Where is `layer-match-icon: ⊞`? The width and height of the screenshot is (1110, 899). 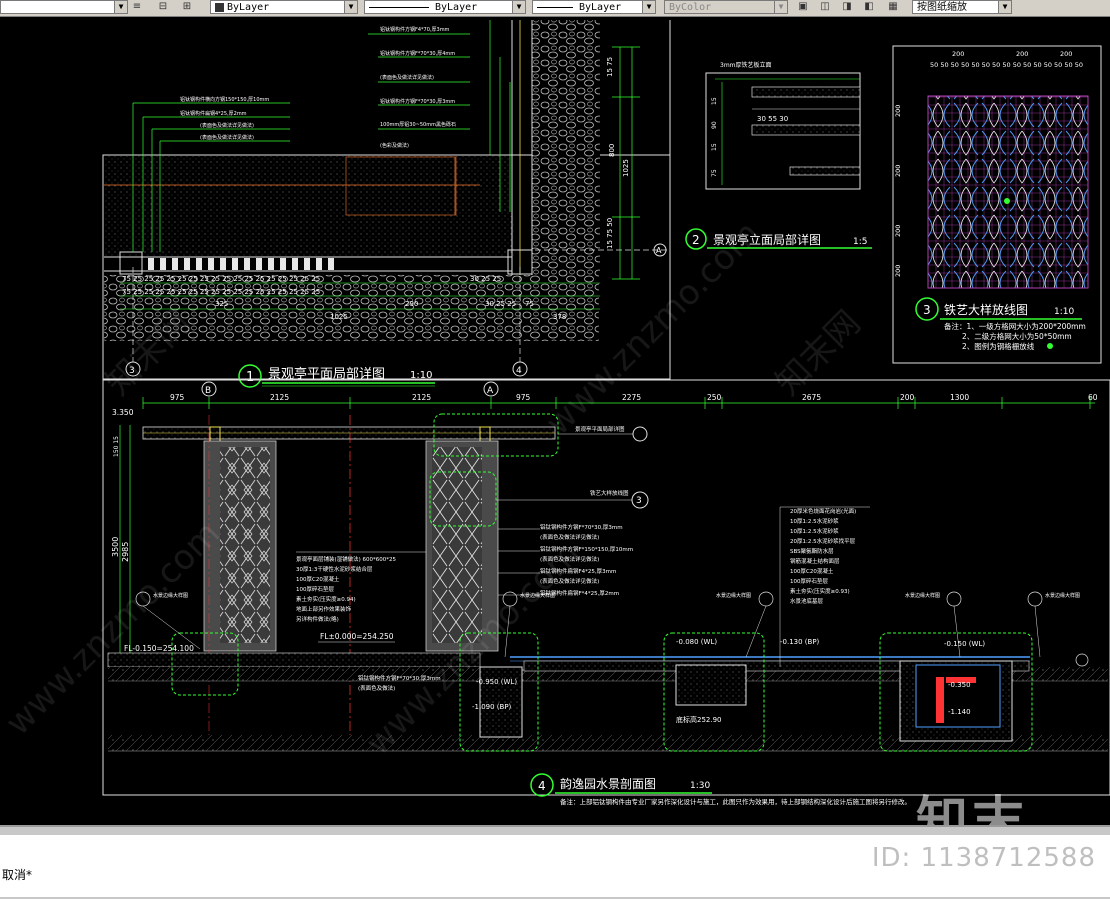
layer-match-icon: ⊞ is located at coordinates (187, 7).